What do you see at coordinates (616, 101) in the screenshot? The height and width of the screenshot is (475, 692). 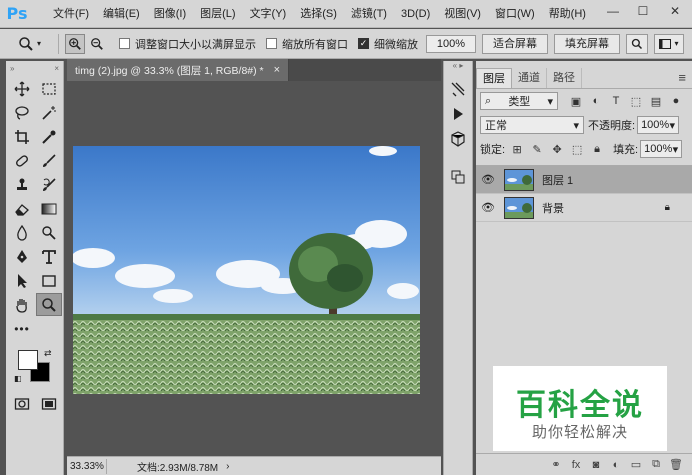 I see `filter-type-icon: T` at bounding box center [616, 101].